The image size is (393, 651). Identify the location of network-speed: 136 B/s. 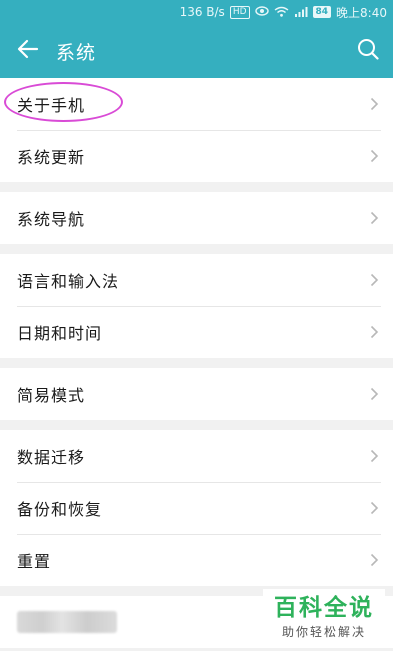
(202, 12).